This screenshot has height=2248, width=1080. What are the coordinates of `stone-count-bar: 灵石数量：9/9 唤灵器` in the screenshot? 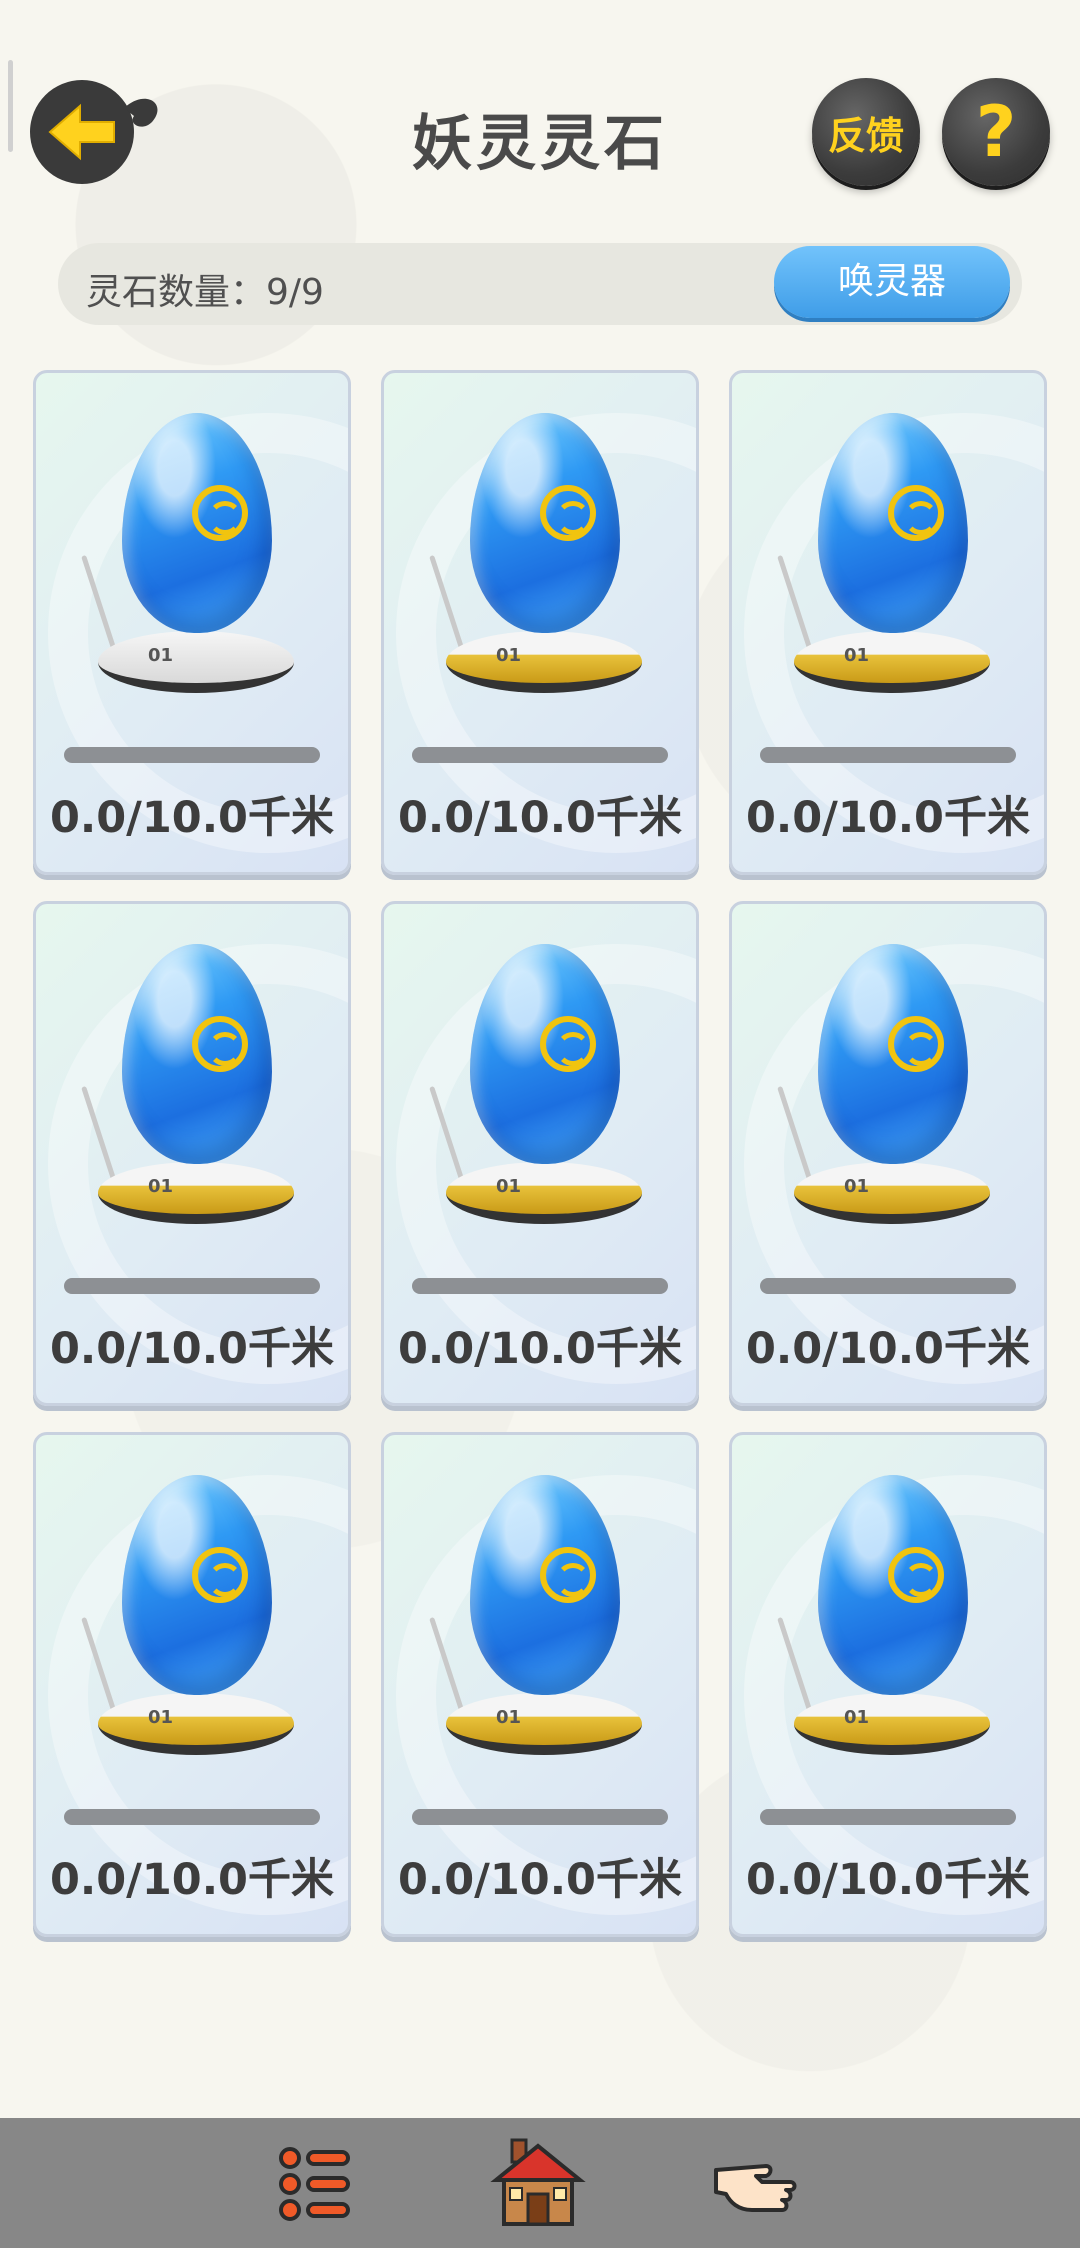 It's located at (540, 284).